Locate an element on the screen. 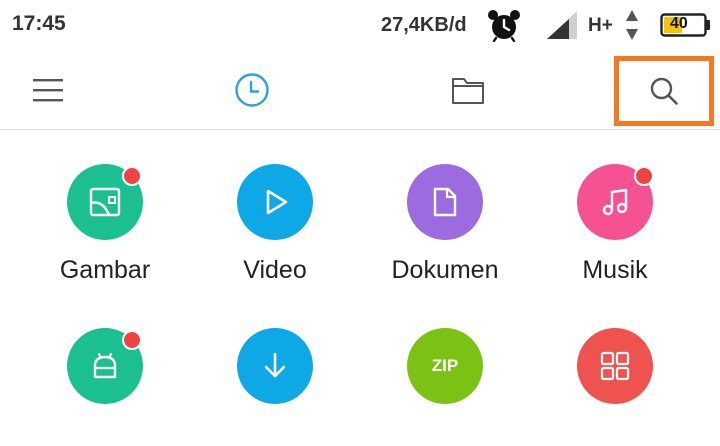  menu-button is located at coordinates (48, 90).